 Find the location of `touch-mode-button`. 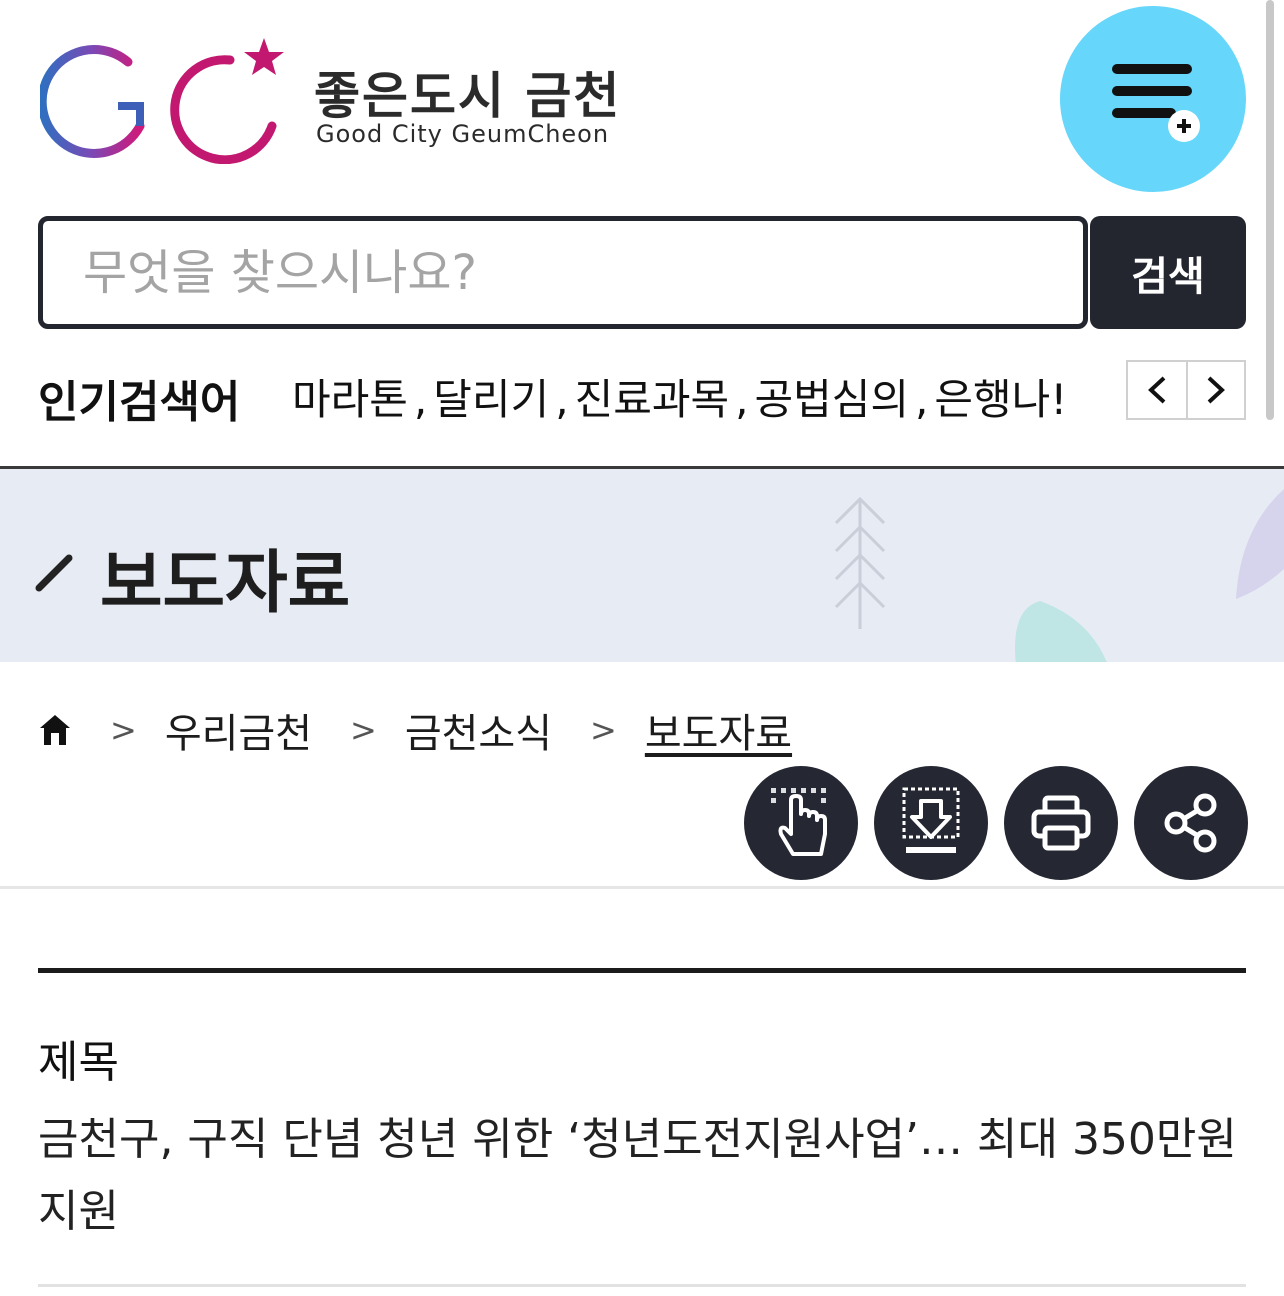

touch-mode-button is located at coordinates (801, 823).